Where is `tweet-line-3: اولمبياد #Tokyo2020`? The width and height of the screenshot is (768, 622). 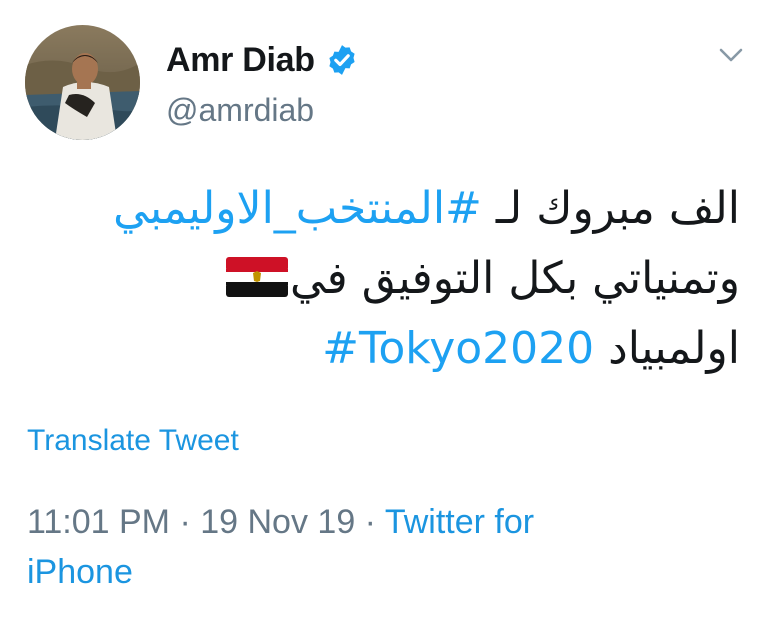 tweet-line-3: اولمبياد #Tokyo2020 is located at coordinates (384, 349).